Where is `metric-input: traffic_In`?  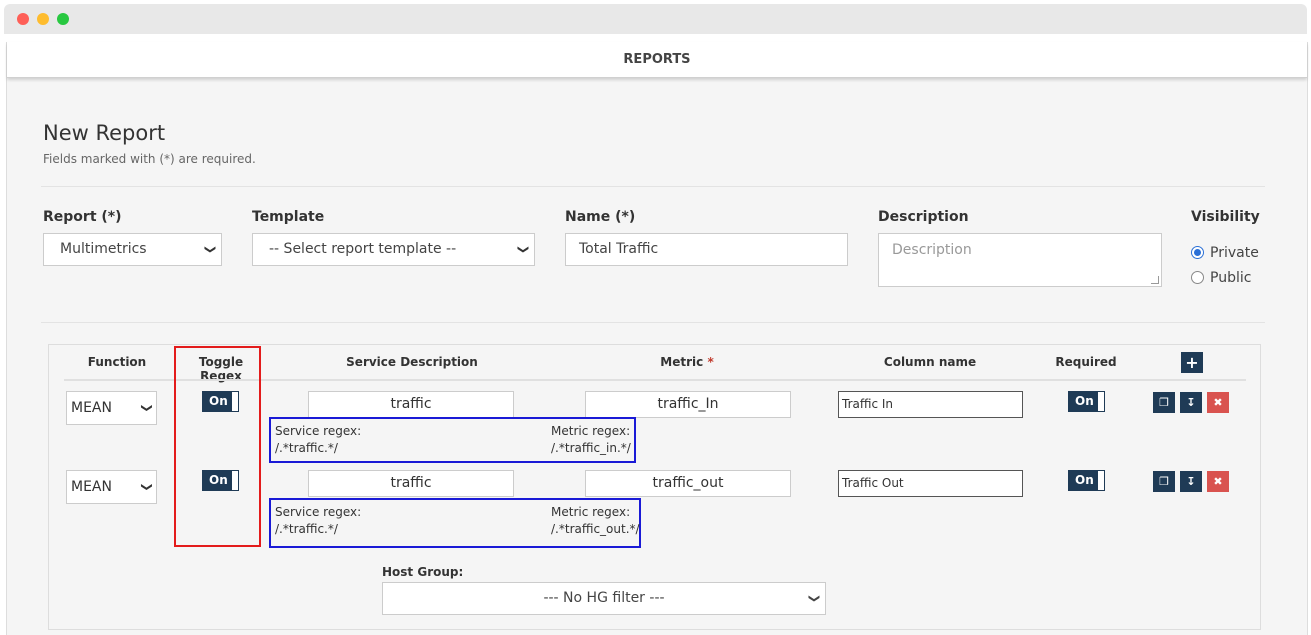 metric-input: traffic_In is located at coordinates (688, 404).